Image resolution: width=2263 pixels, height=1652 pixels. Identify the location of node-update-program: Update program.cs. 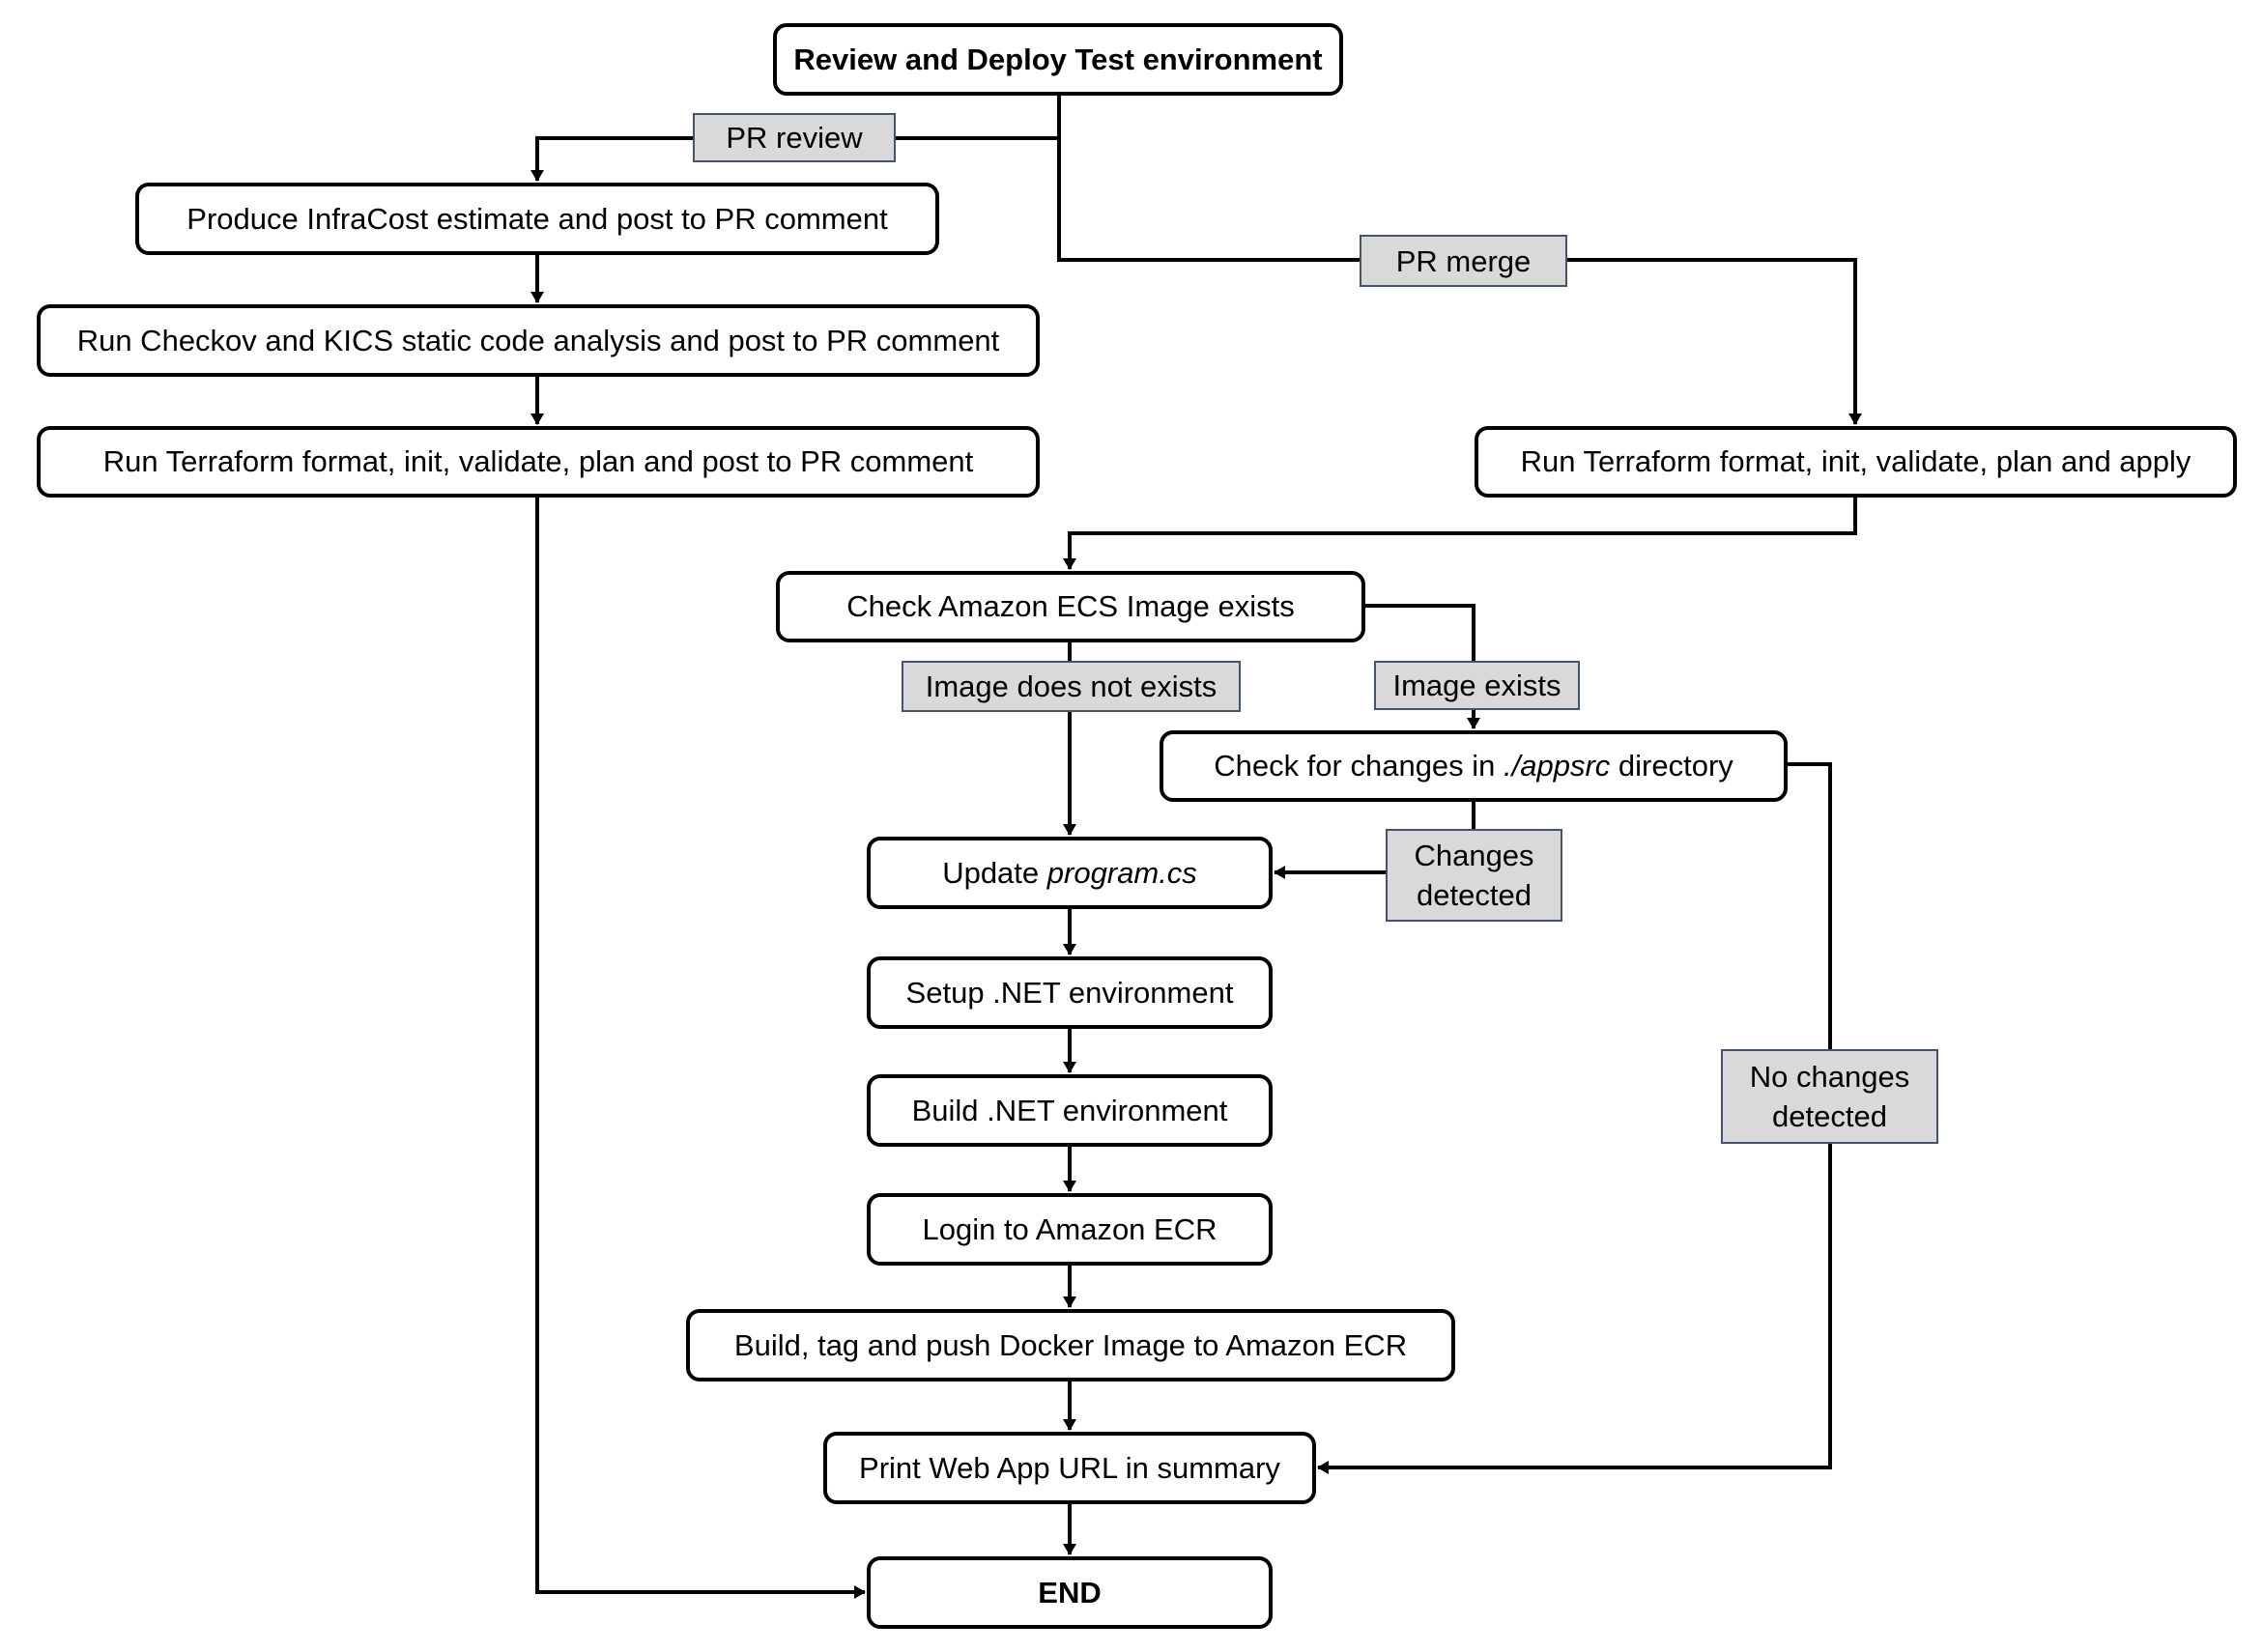
(1070, 873).